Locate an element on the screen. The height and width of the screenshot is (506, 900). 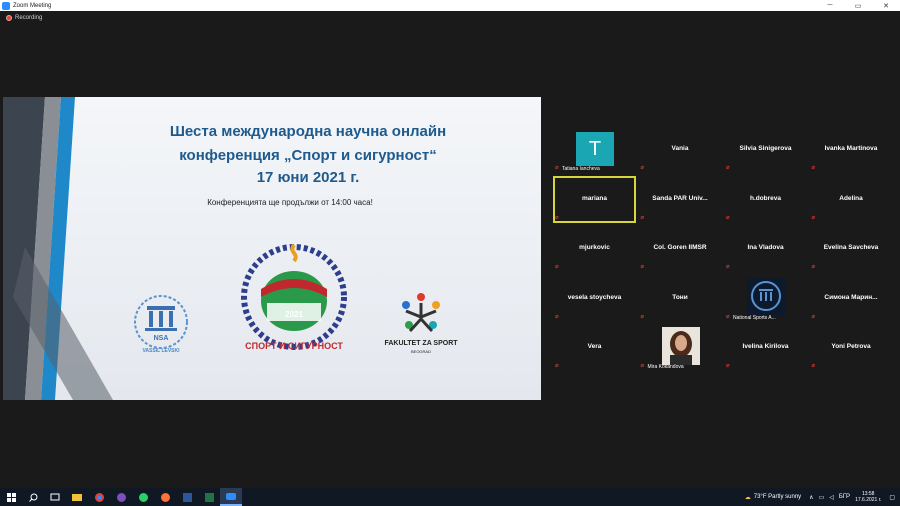
taskbar-chrome is located at coordinates (99, 497).